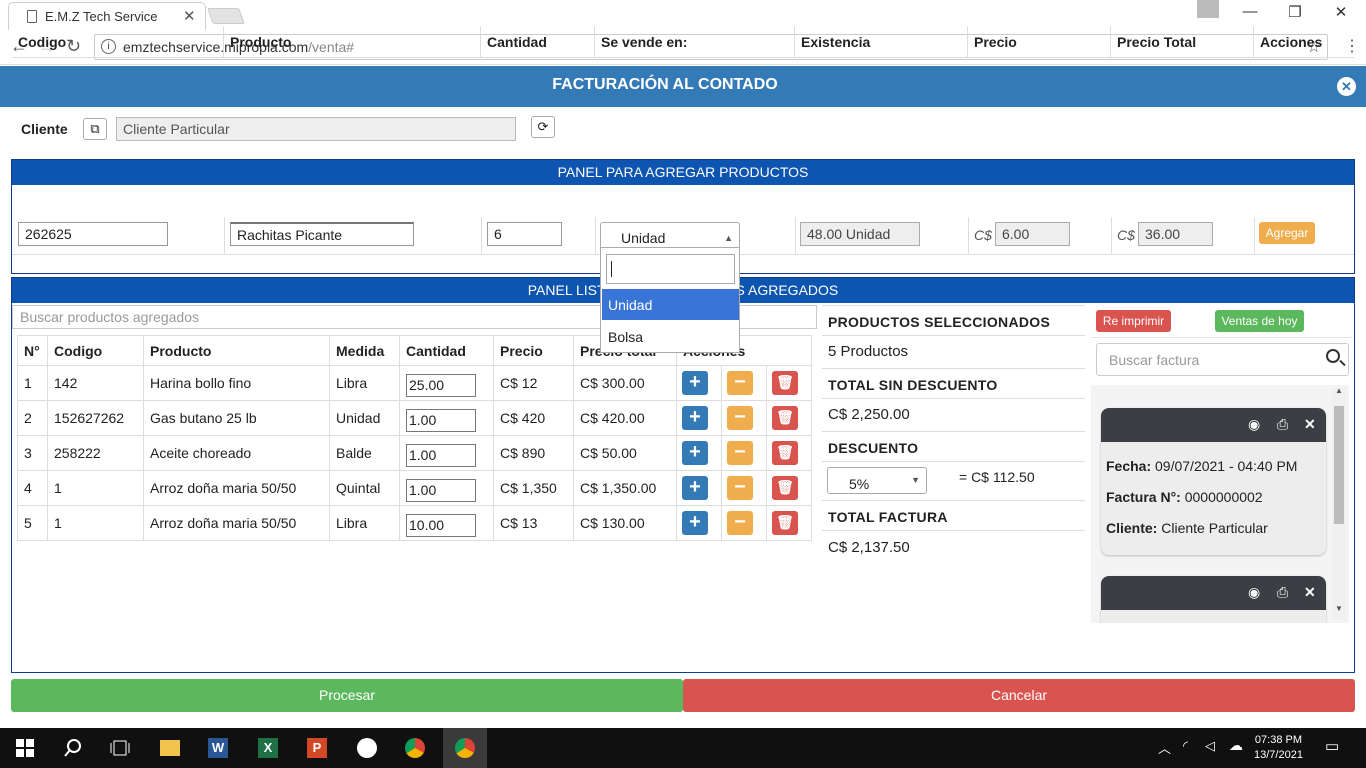 The height and width of the screenshot is (768, 1366). Describe the element at coordinates (364, 453) in the screenshot. I see `cell-medida: Balde` at that location.